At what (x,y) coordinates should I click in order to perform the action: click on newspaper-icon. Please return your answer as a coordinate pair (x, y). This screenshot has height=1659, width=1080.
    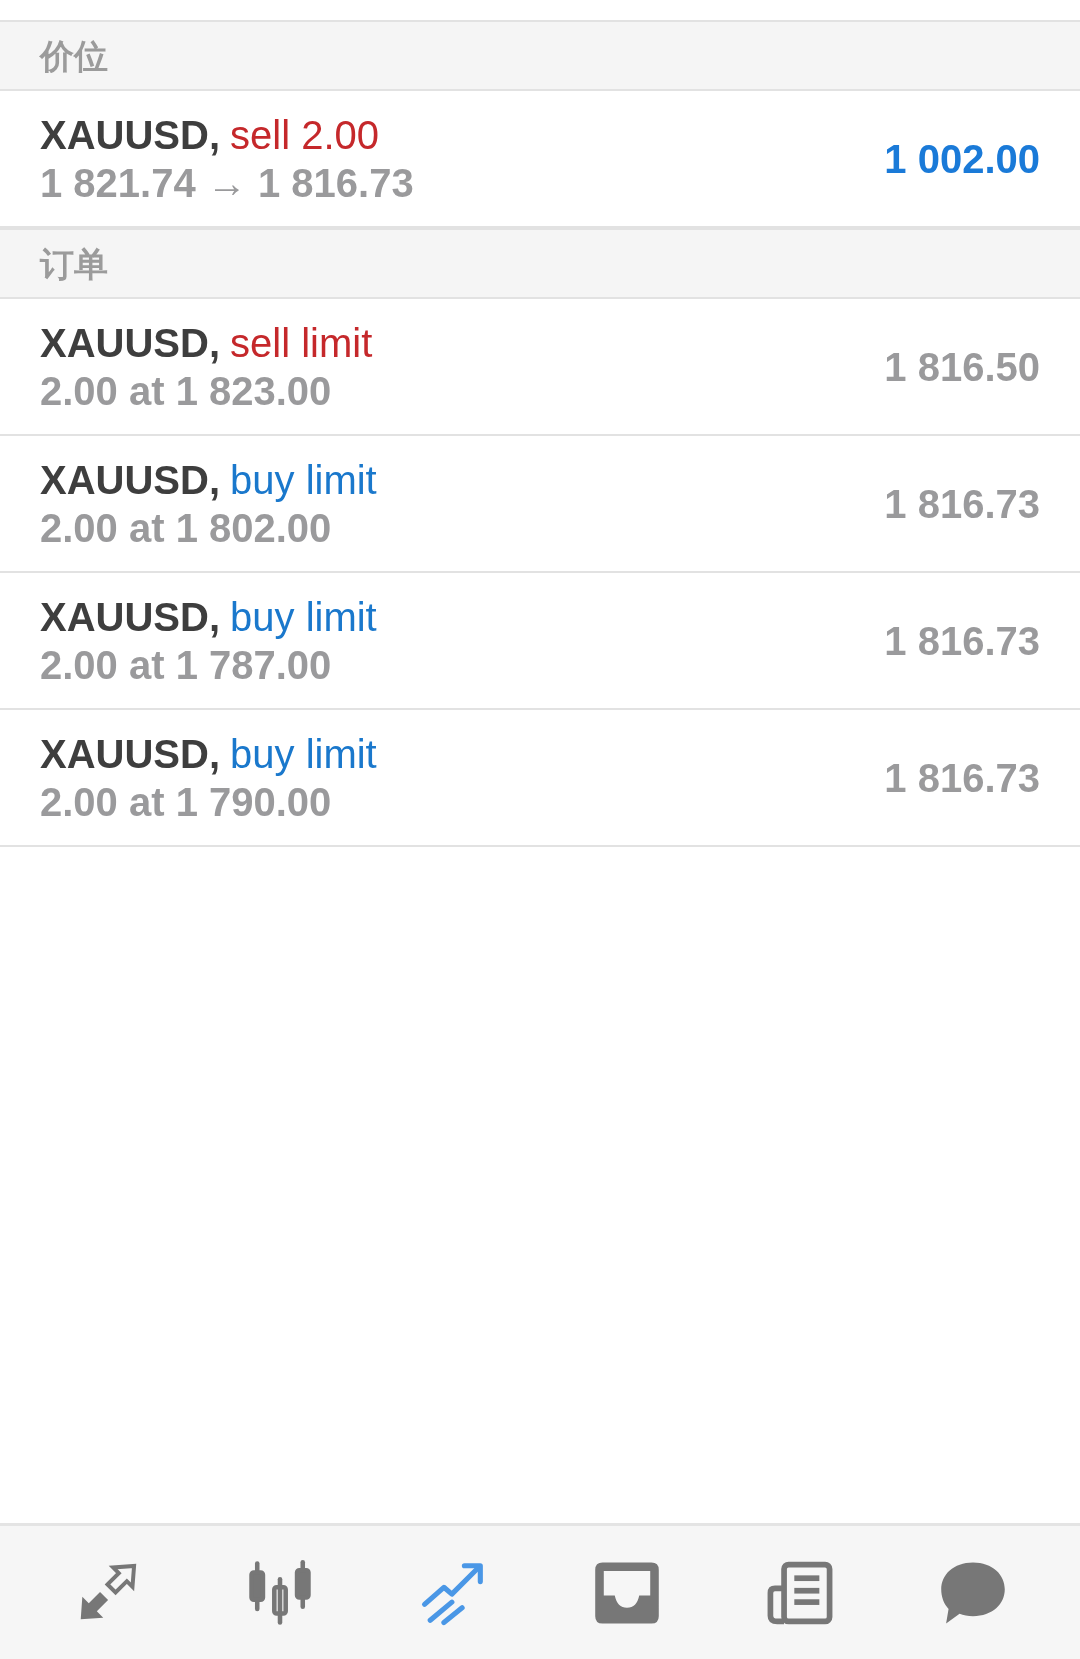
    Looking at the image, I should click on (799, 1592).